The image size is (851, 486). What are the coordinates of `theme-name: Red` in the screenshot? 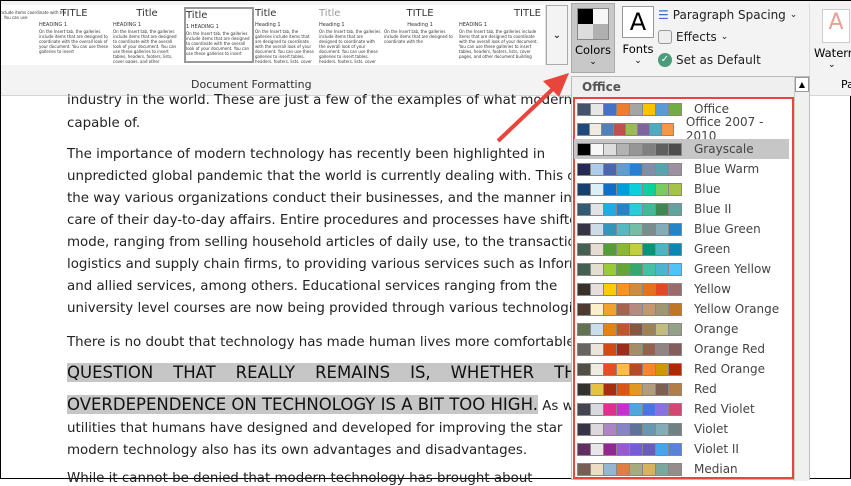 It's located at (705, 389).